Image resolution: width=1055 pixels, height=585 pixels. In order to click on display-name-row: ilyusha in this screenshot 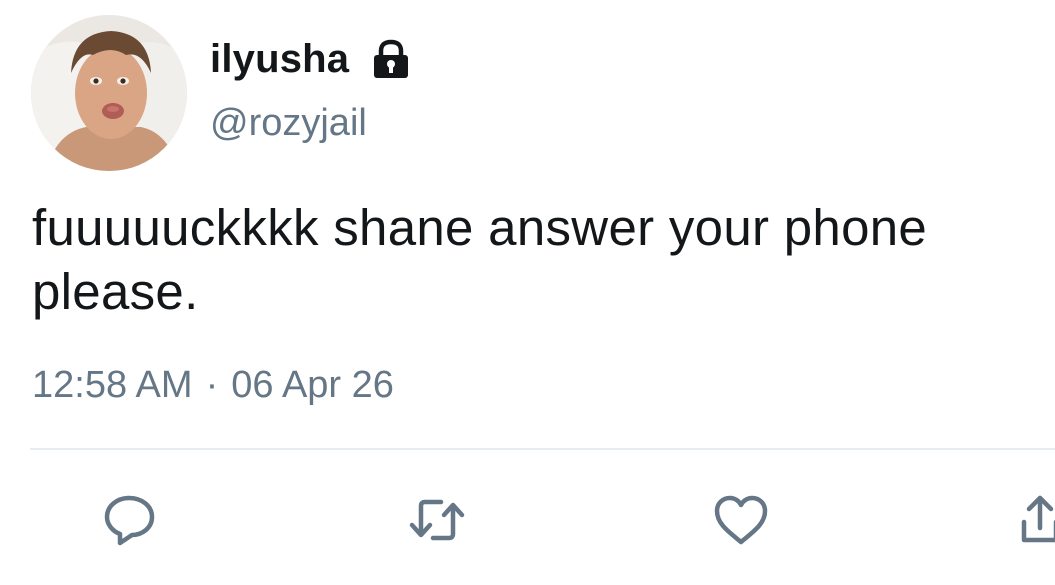, I will do `click(311, 59)`.